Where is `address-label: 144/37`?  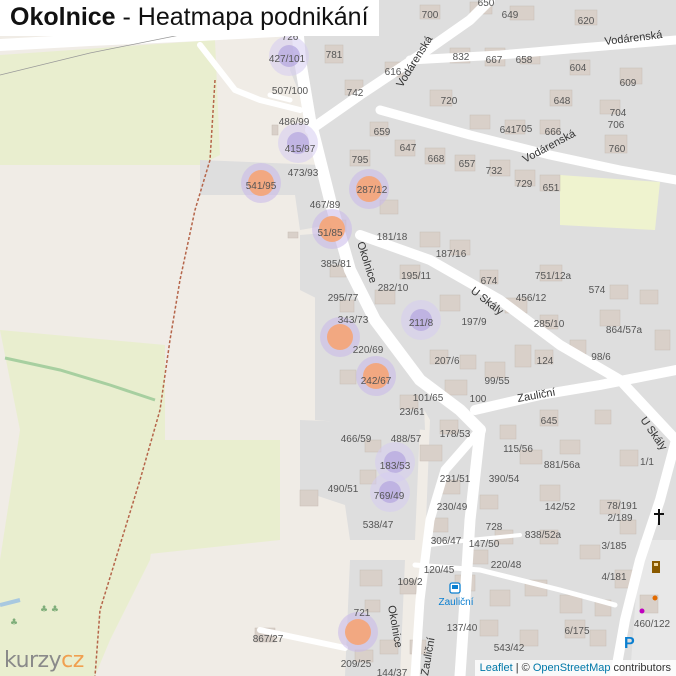
address-label: 144/37 is located at coordinates (392, 672).